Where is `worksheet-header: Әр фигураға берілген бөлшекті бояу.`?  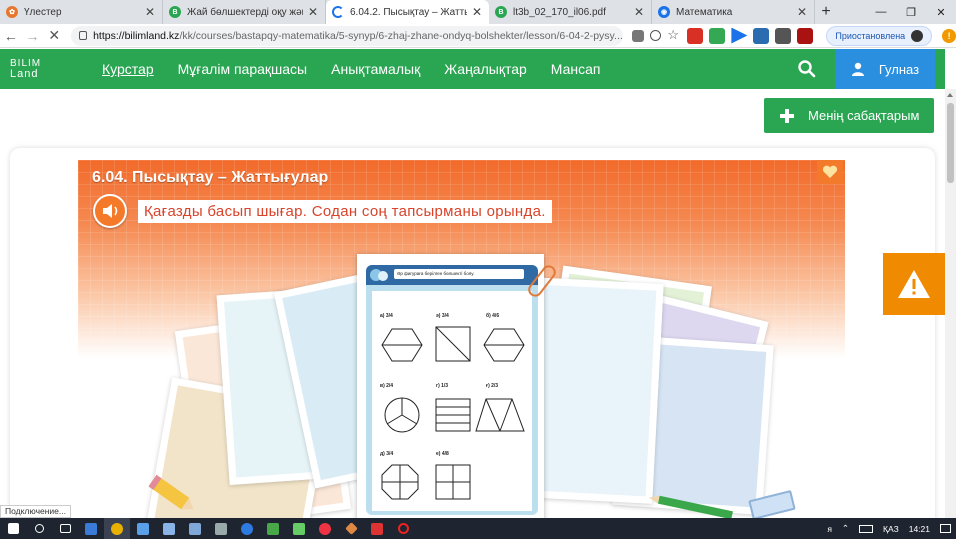
worksheet-header: Әр фигураға берілген бөлшекті бояу. is located at coordinates (452, 275).